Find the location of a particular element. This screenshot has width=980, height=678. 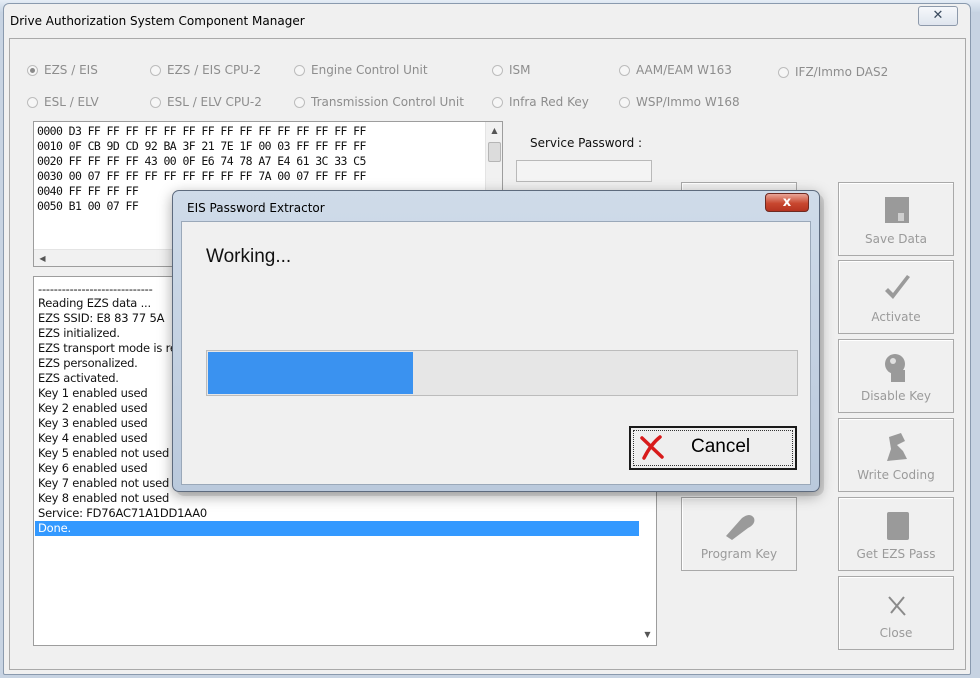

log-line: Key 7 enabled not used is located at coordinates (104, 483).